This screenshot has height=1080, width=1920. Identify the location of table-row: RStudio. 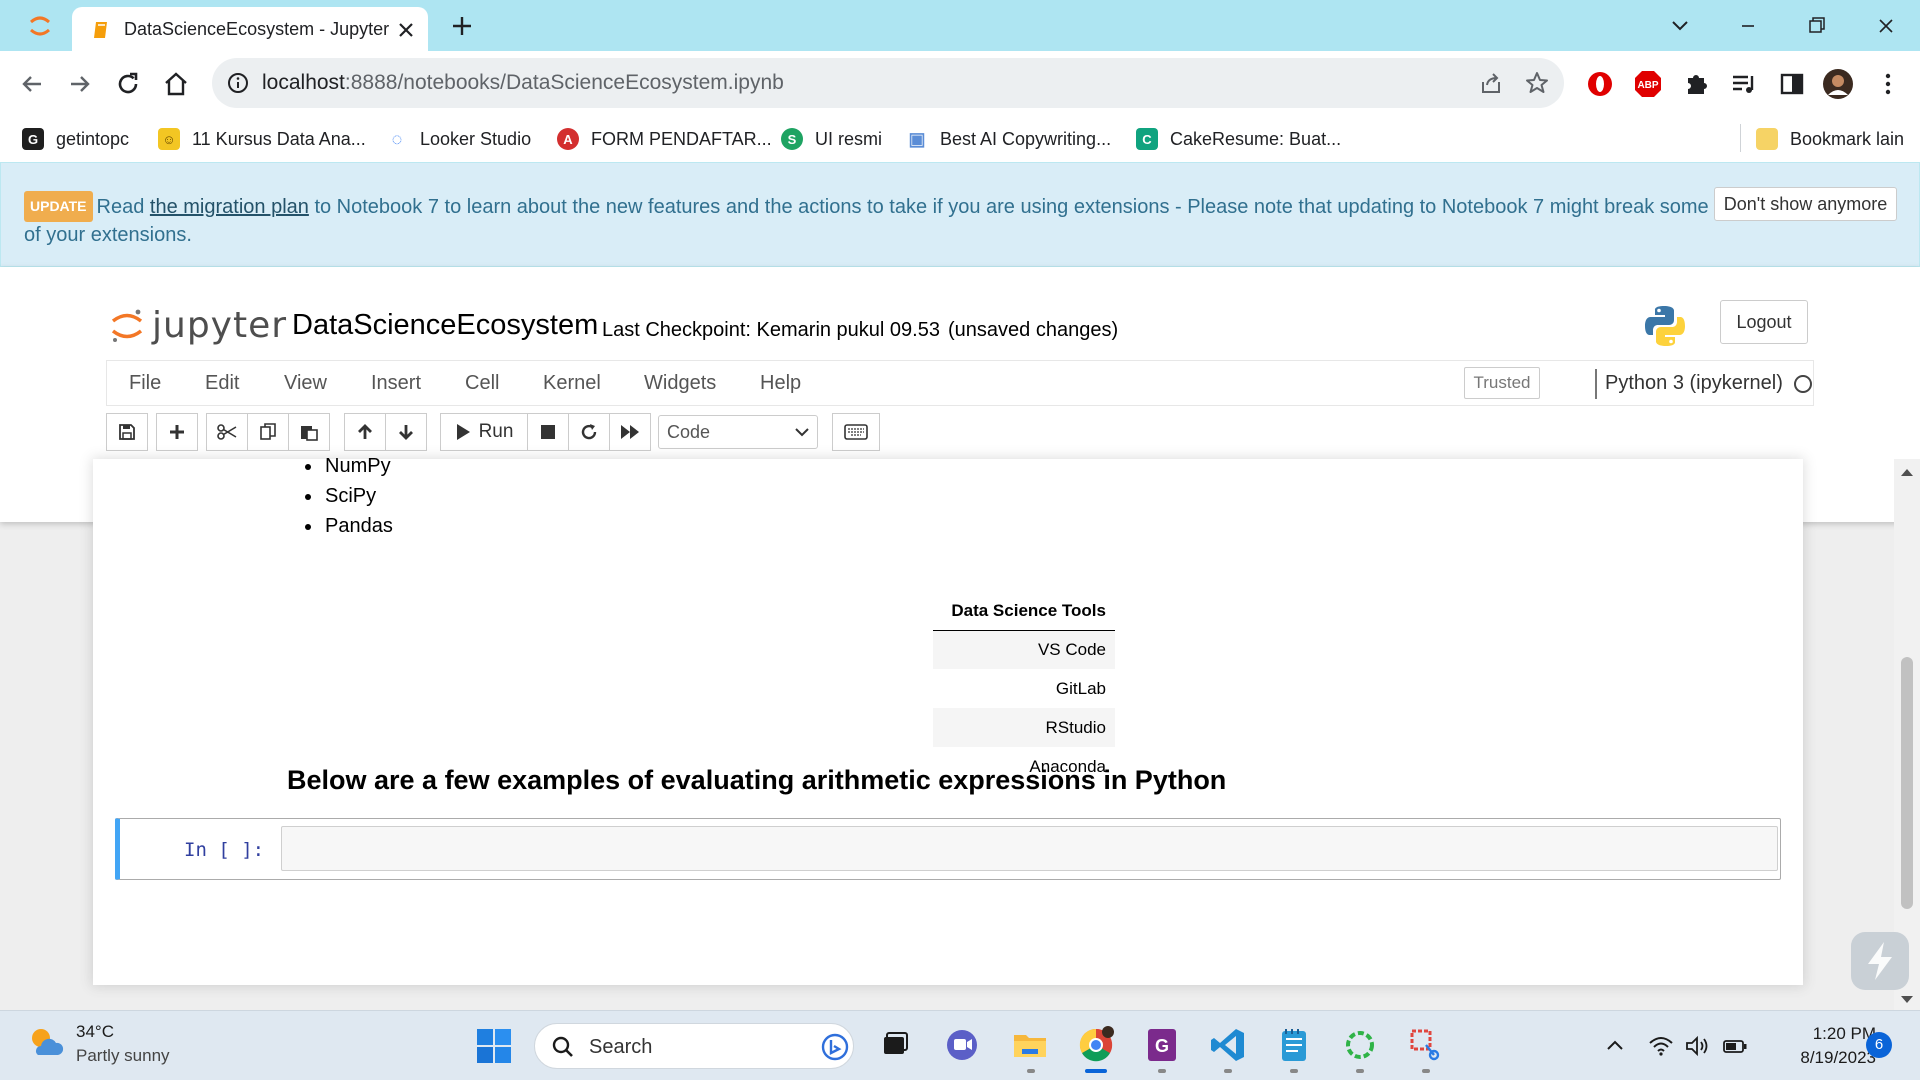
(1024, 727).